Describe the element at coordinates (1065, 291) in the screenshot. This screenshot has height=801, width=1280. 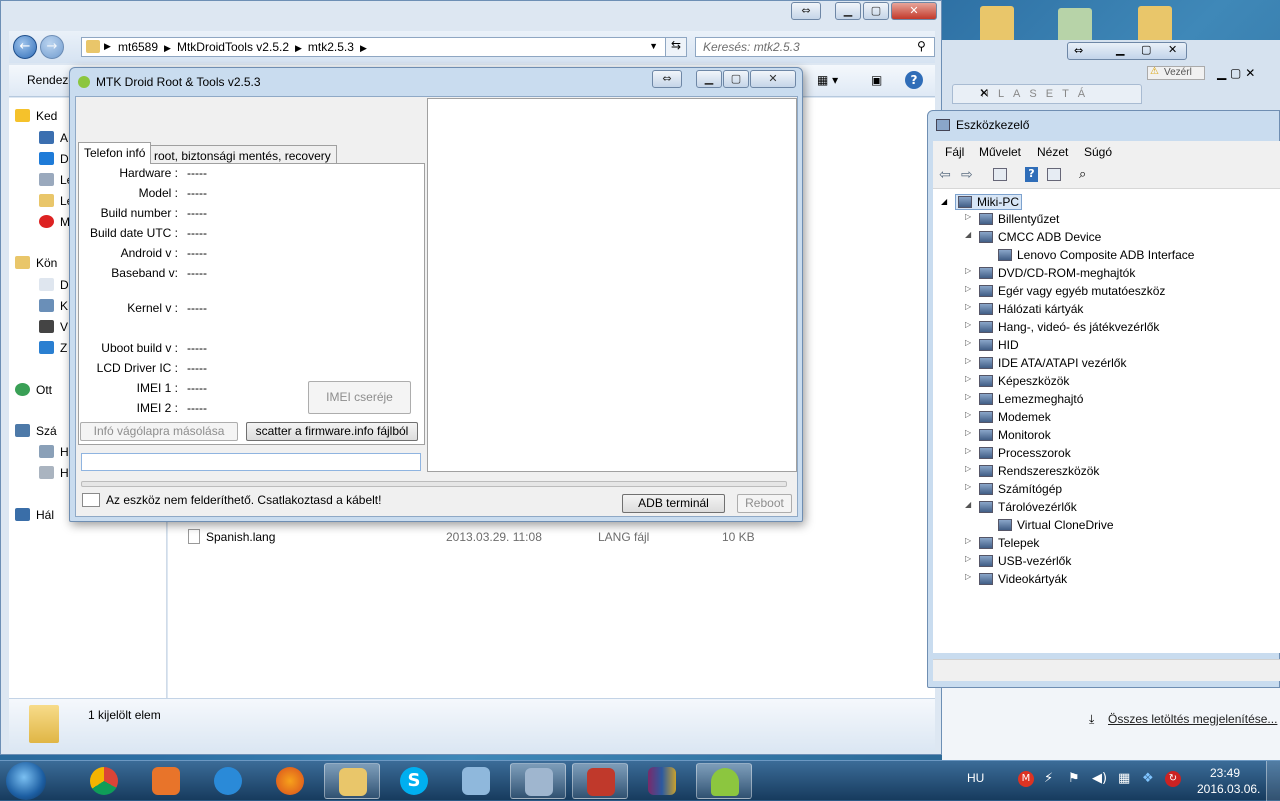
I see `tree-category: ▷ Egér vagy egyéb mutatóeszköz` at that location.